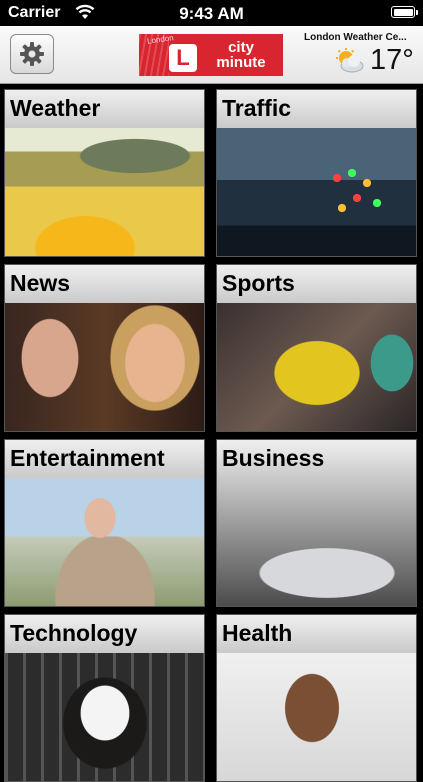 Image resolution: width=423 pixels, height=782 pixels. I want to click on logo-wordmark: city minute, so click(241, 55).